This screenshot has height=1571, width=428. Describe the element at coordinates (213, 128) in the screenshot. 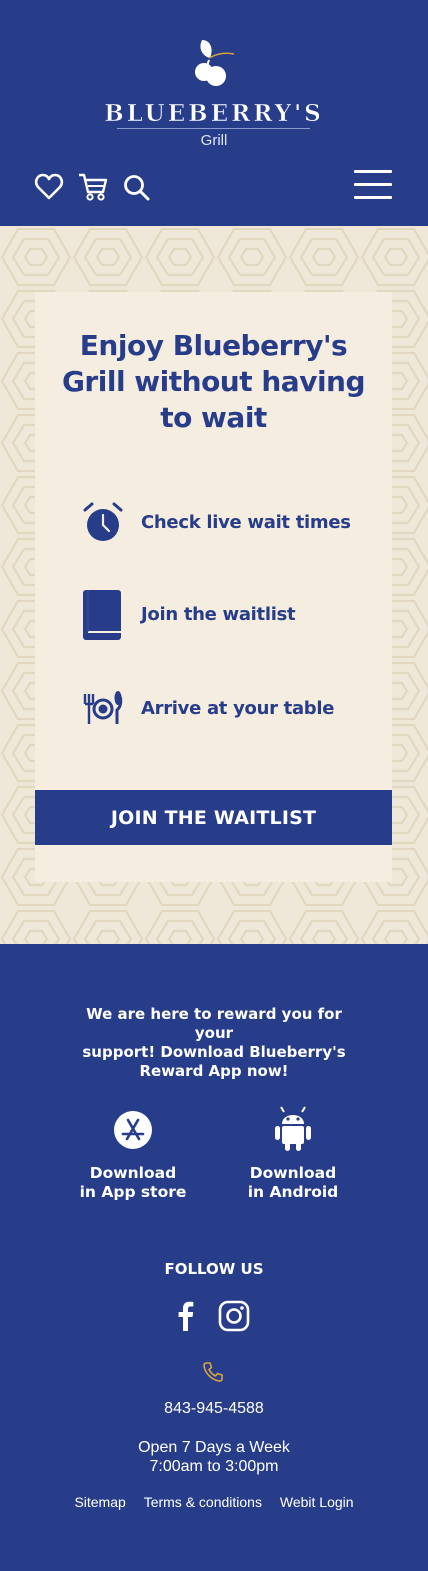

I see `brand-divider` at that location.